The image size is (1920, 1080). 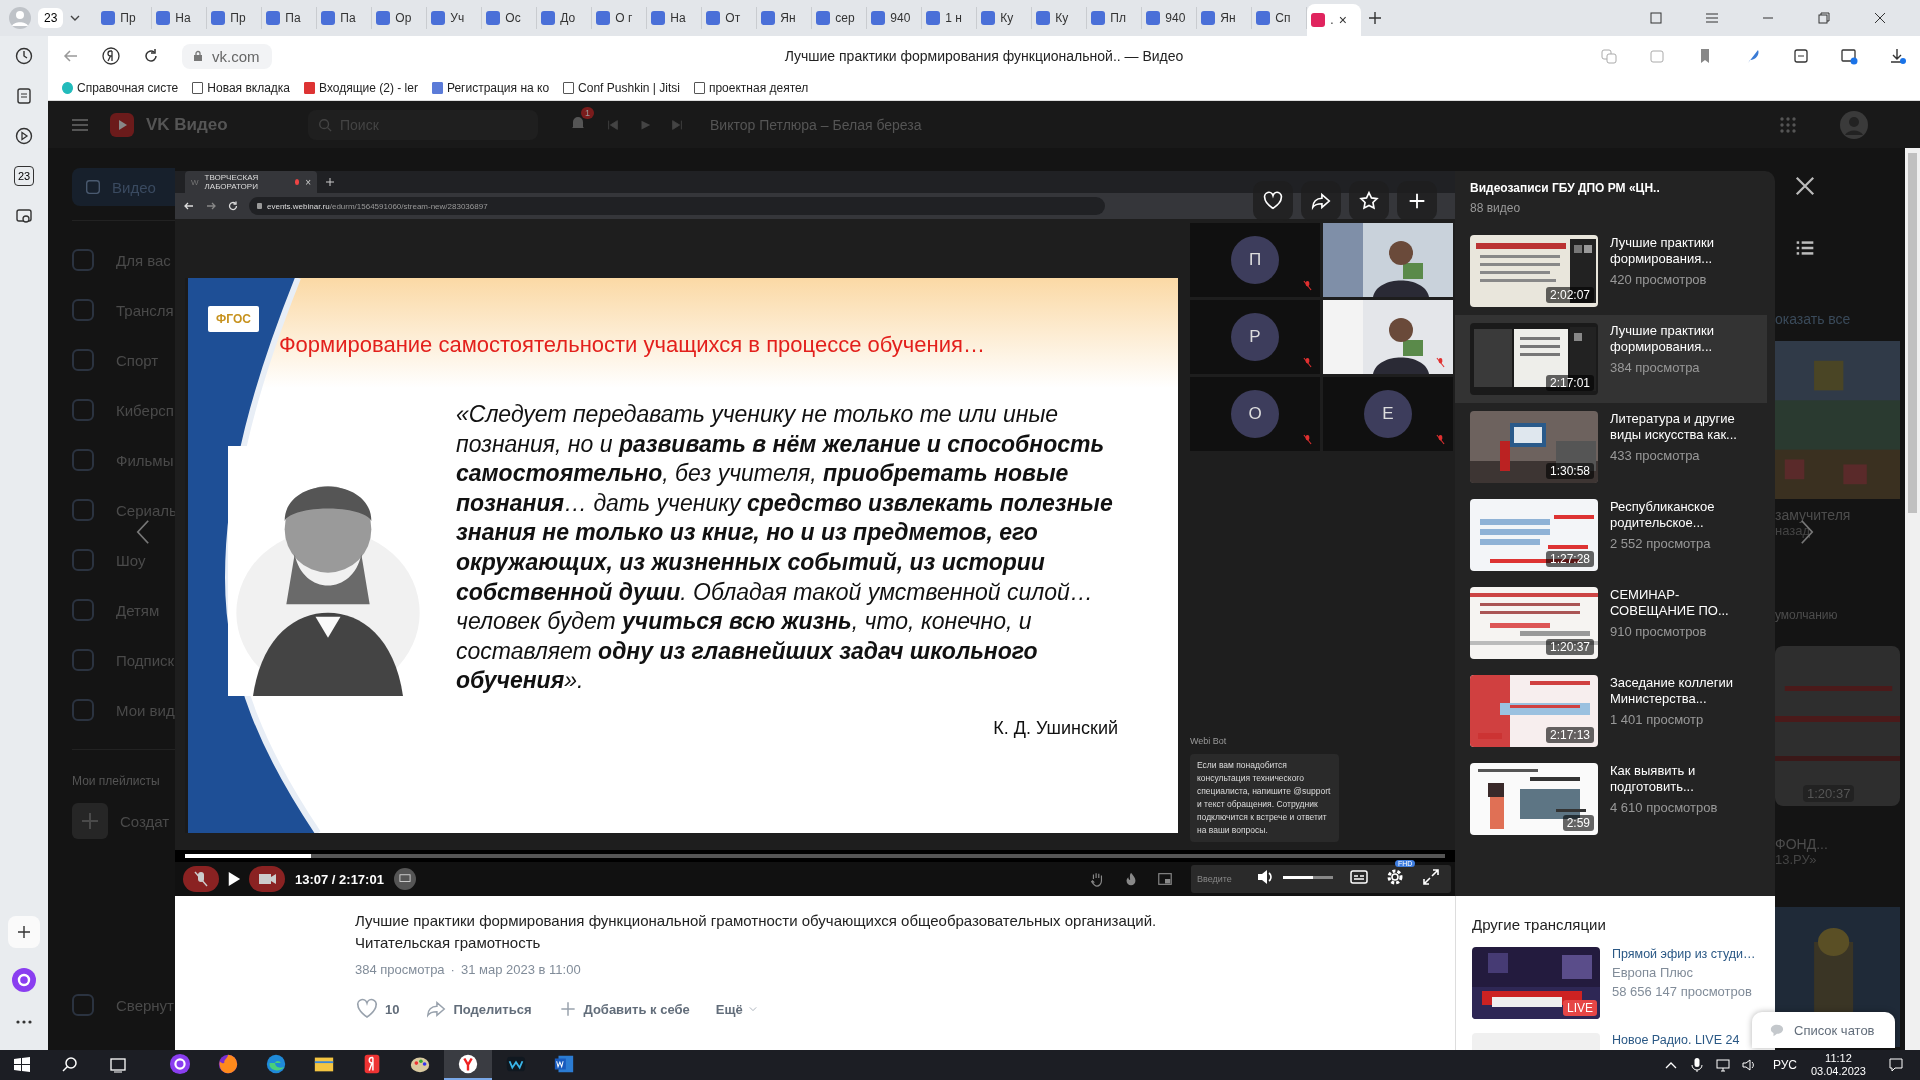 I want to click on notes-icon, so click(x=24, y=96).